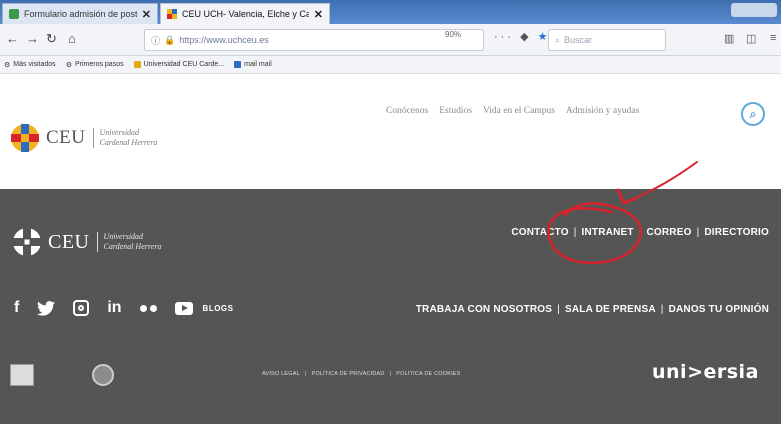  Describe the element at coordinates (224, 40) in the screenshot. I see `url-text: https://www.uchceu.es` at that location.